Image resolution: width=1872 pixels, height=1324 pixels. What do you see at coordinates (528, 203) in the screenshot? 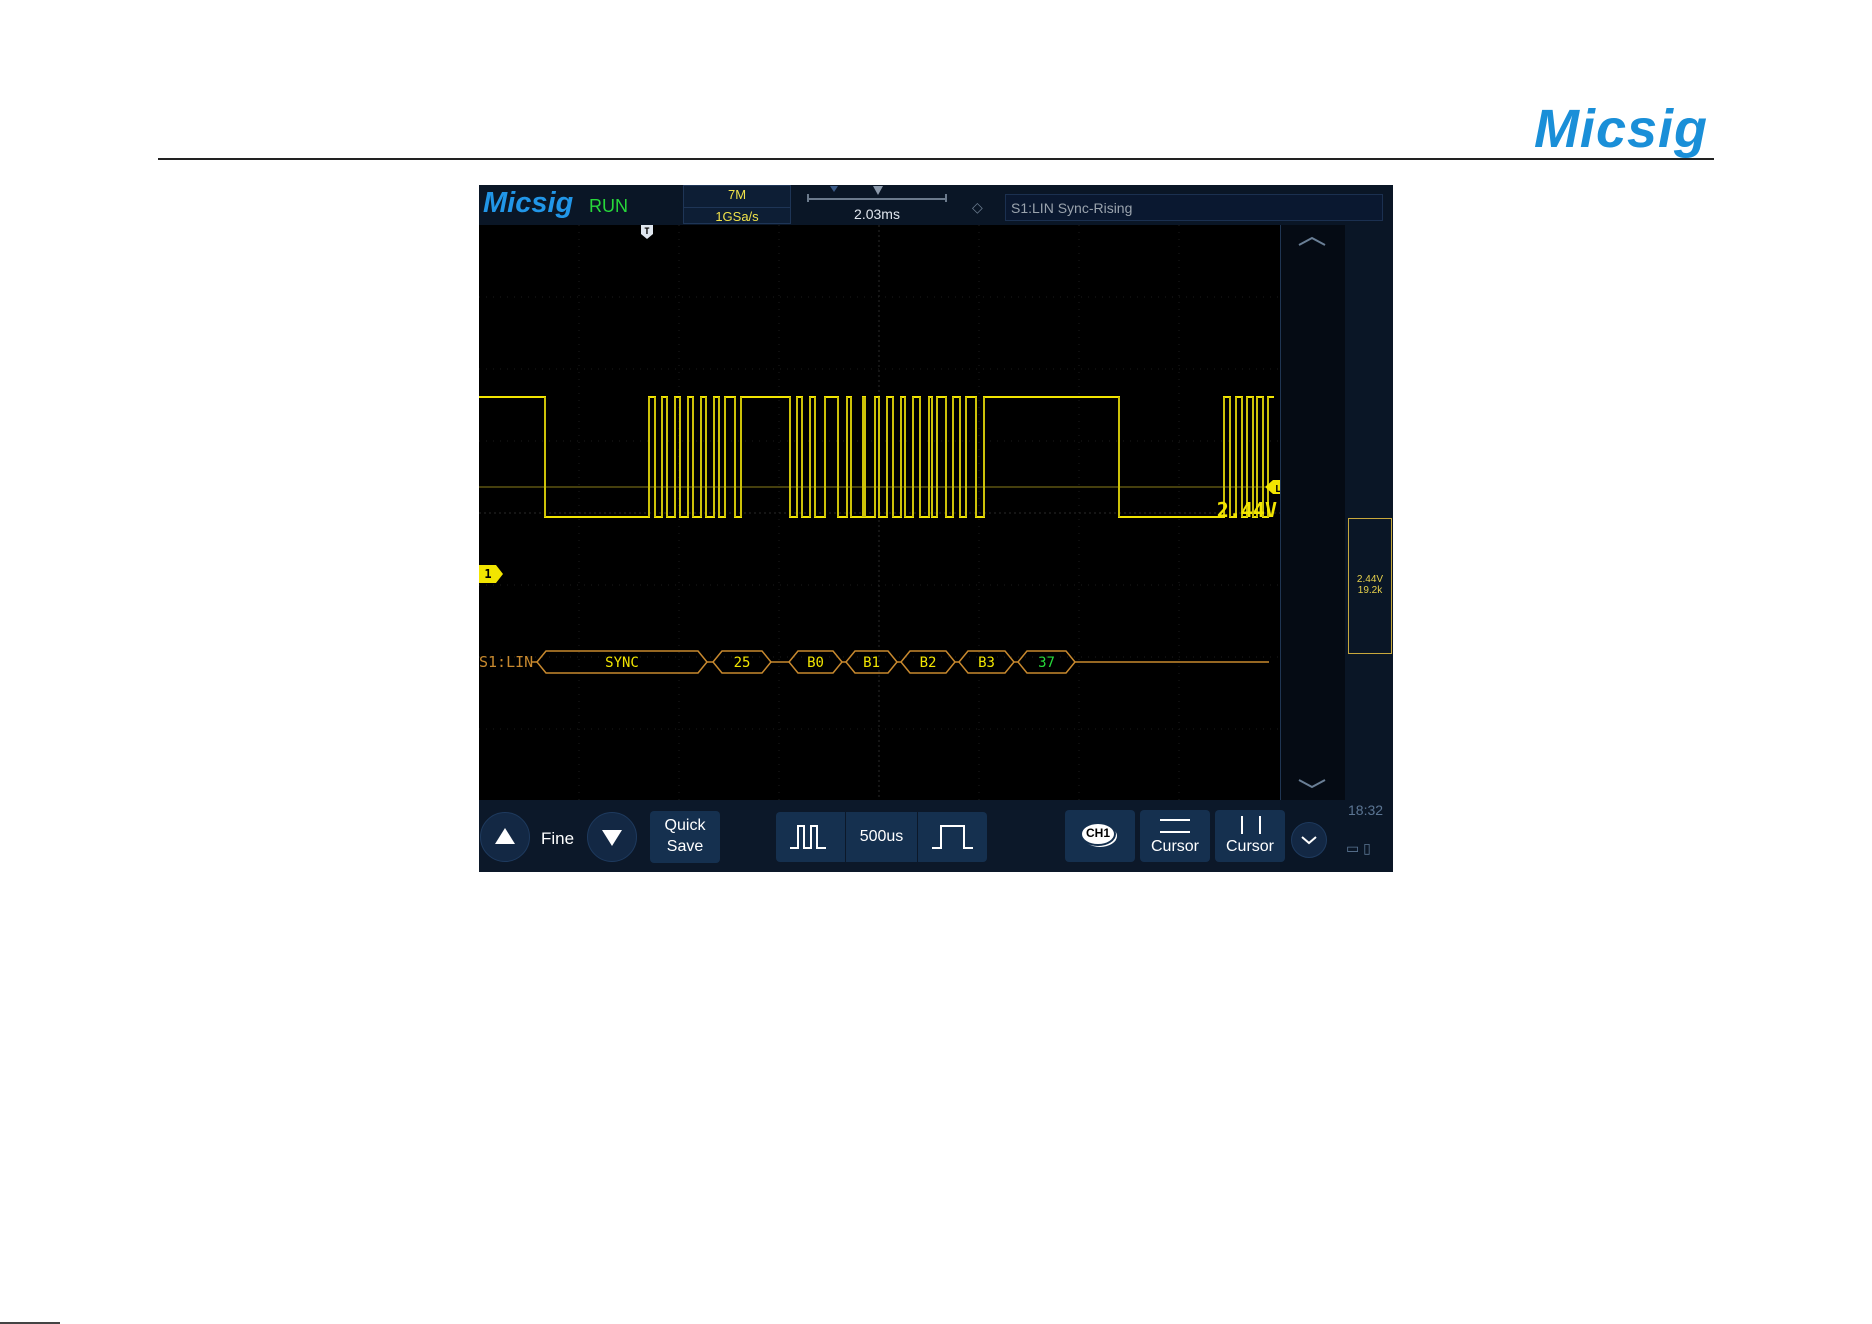
I see `scope-brand: Micsig` at bounding box center [528, 203].